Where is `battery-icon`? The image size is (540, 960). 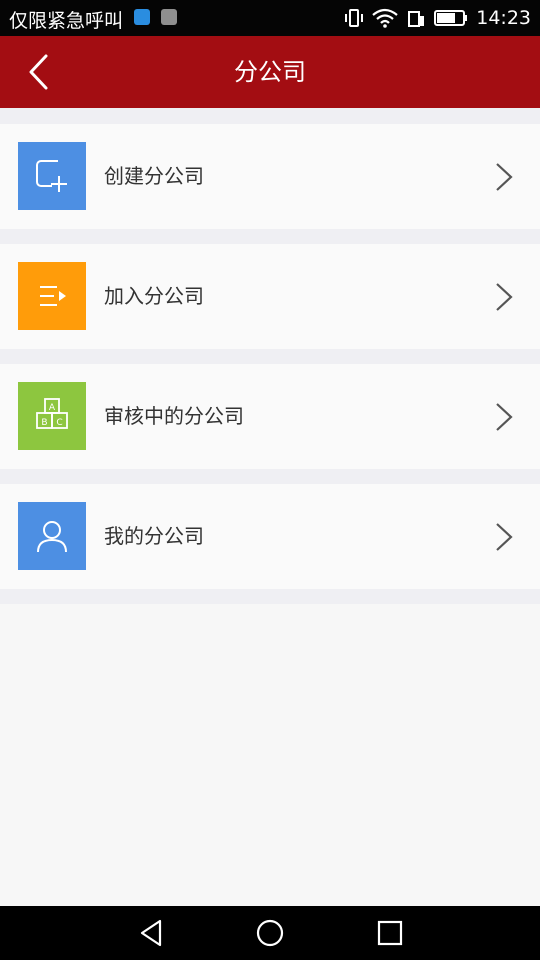 battery-icon is located at coordinates (451, 18).